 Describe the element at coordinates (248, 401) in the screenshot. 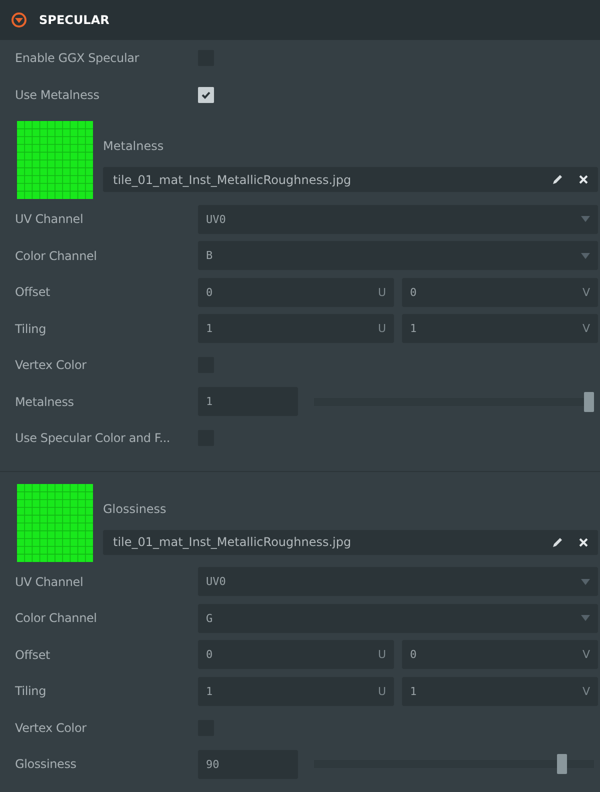

I see `number-field: 1` at that location.